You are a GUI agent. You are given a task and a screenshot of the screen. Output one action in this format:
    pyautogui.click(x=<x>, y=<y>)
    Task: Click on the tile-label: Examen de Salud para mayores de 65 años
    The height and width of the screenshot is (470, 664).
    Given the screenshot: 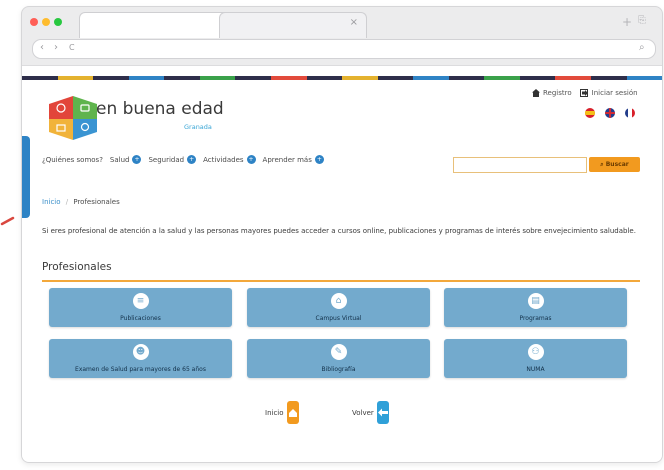 What is the action you would take?
    pyautogui.click(x=140, y=369)
    